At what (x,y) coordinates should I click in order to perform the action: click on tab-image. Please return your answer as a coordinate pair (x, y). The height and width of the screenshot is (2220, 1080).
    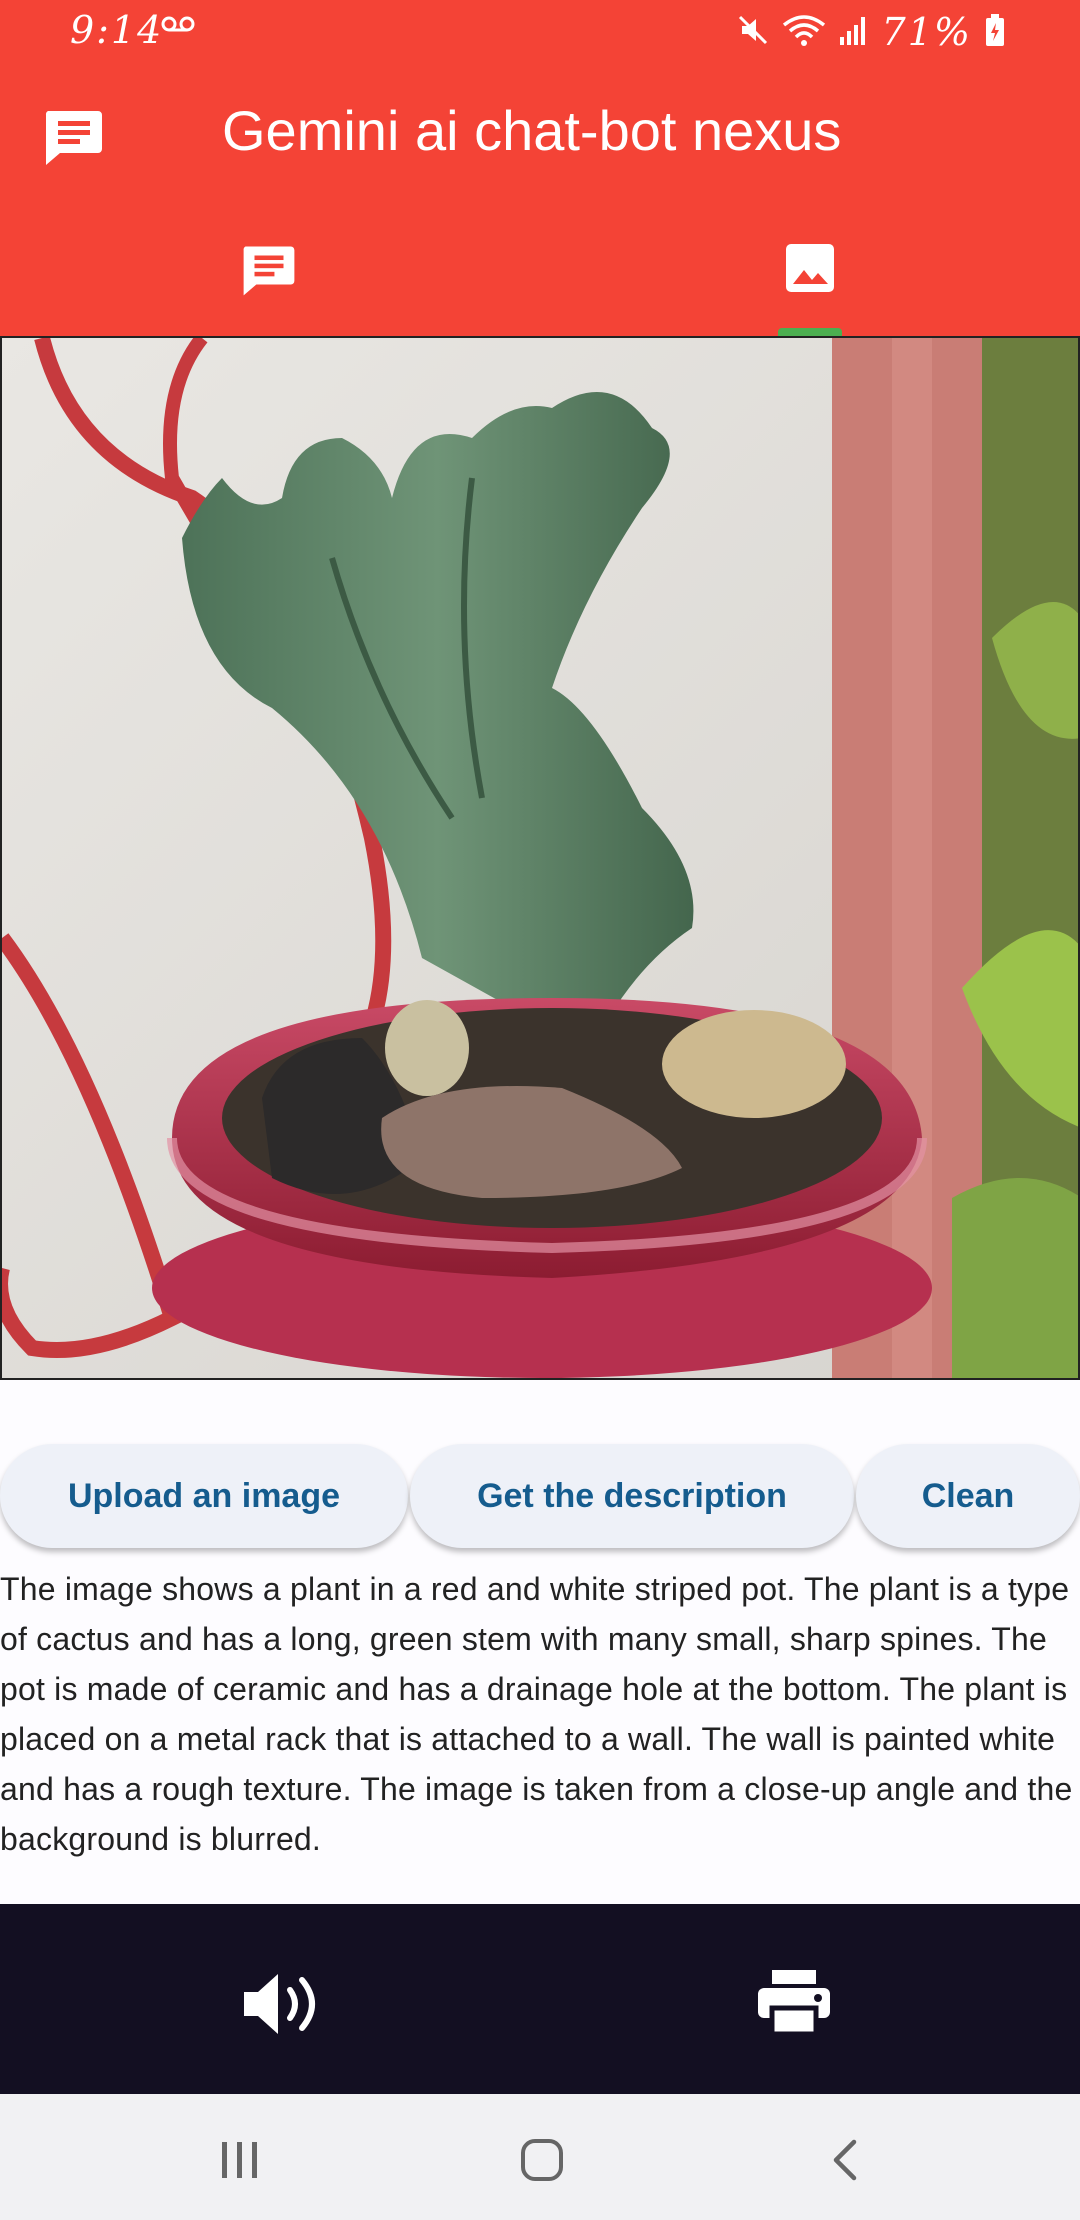
    Looking at the image, I should click on (810, 282).